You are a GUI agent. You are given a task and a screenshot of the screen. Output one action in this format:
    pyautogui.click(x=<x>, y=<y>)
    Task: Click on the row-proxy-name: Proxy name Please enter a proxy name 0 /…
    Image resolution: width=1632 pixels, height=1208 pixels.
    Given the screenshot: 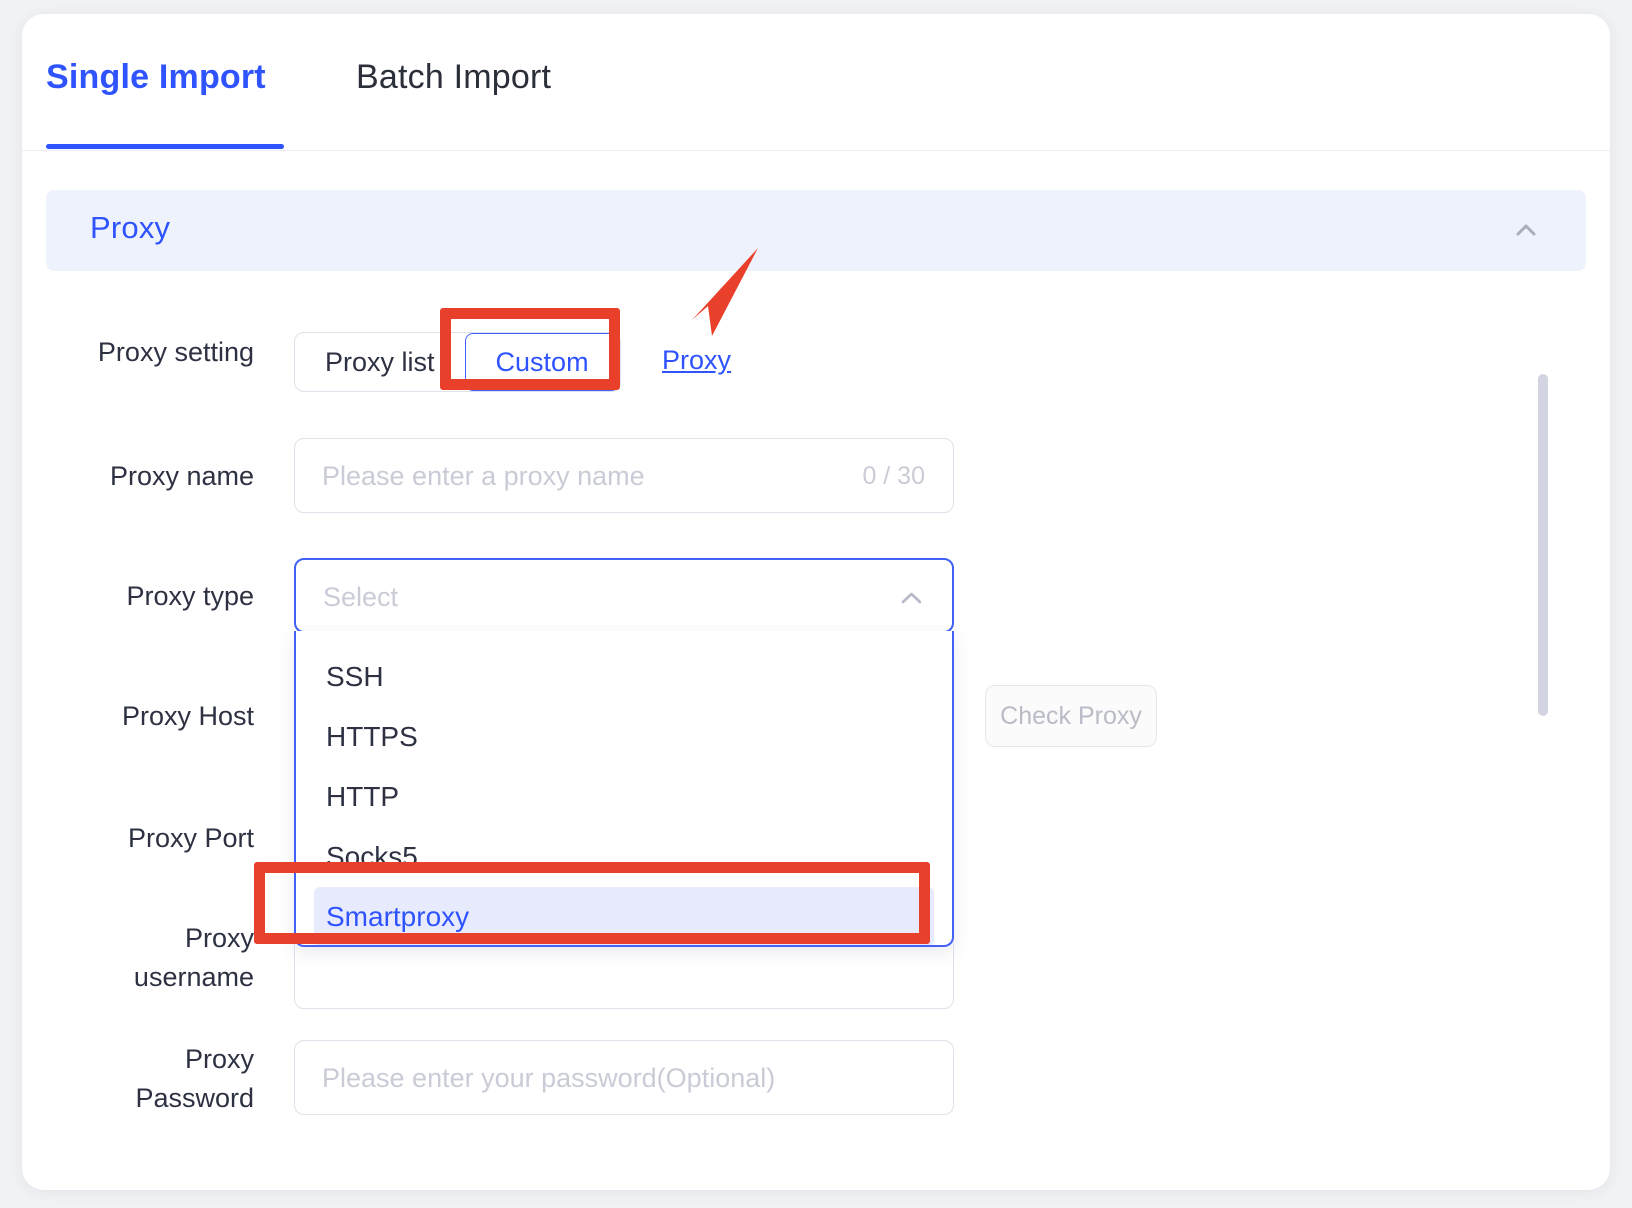 What is the action you would take?
    pyautogui.click(x=816, y=475)
    